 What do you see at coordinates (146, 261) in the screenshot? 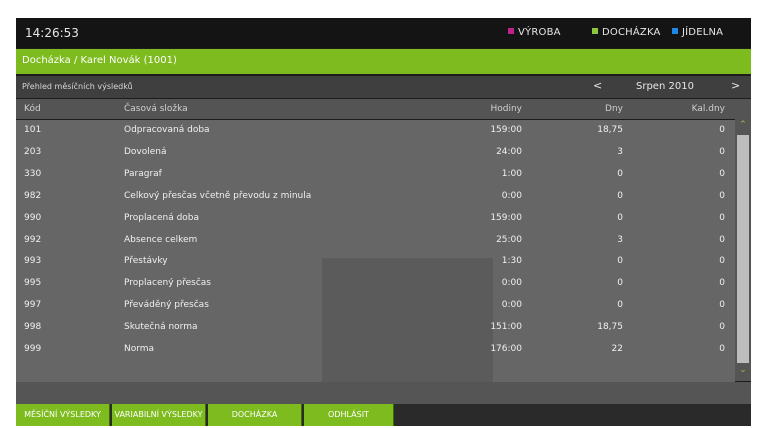
I see `cell-slozka: Přestávky` at bounding box center [146, 261].